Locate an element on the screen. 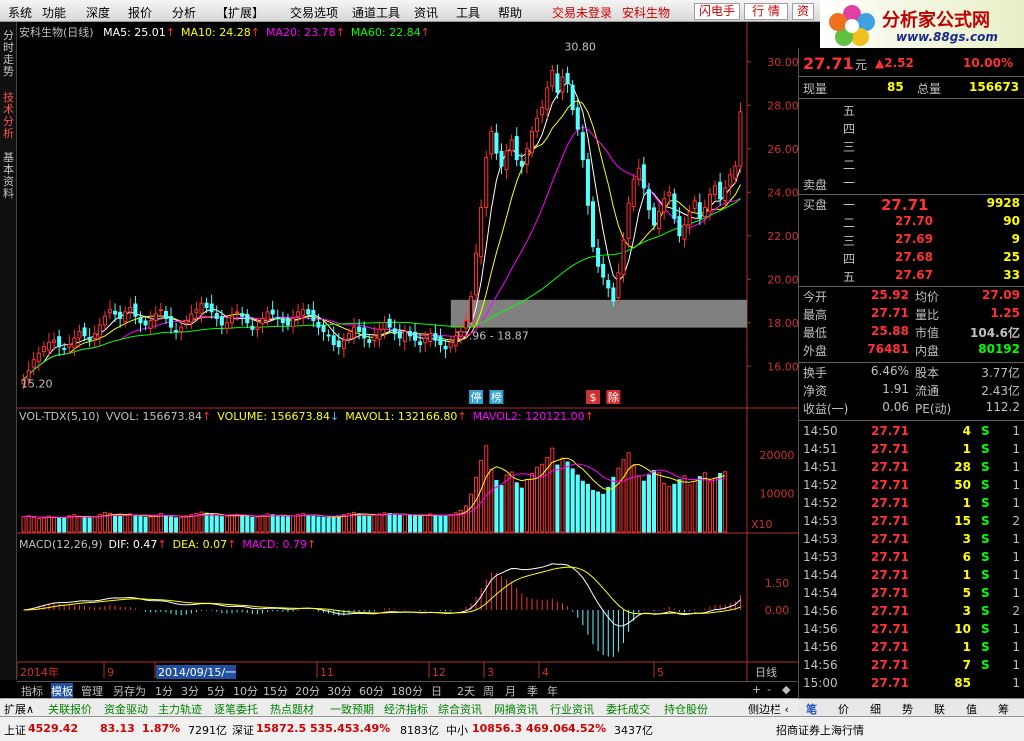 This screenshot has height=741, width=1024. toolbar-item-15: 周 is located at coordinates (488, 691).